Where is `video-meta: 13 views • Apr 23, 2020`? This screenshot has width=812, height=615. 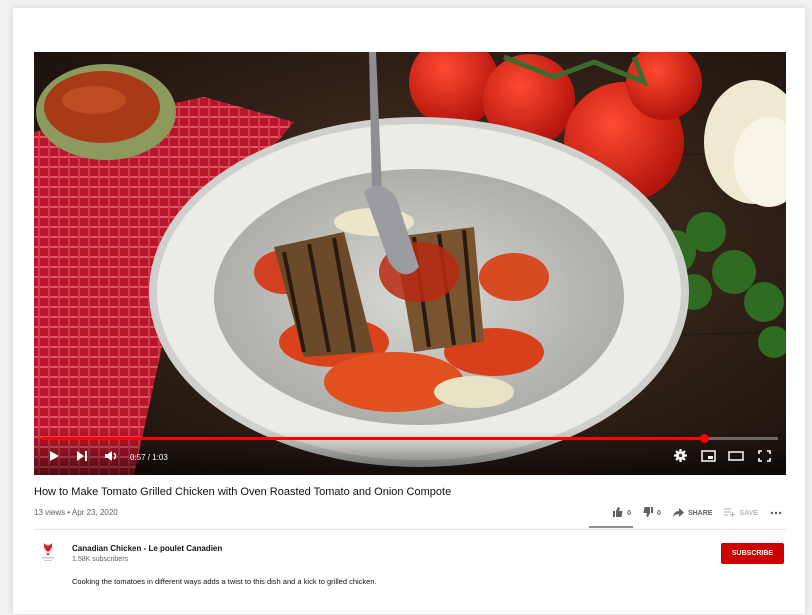
video-meta: 13 views • Apr 23, 2020 is located at coordinates (76, 512).